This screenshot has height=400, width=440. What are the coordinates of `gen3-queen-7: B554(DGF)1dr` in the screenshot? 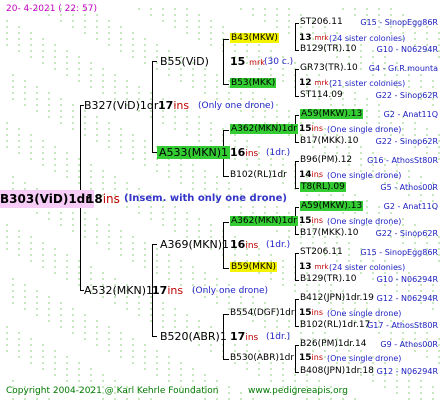 It's located at (262, 313).